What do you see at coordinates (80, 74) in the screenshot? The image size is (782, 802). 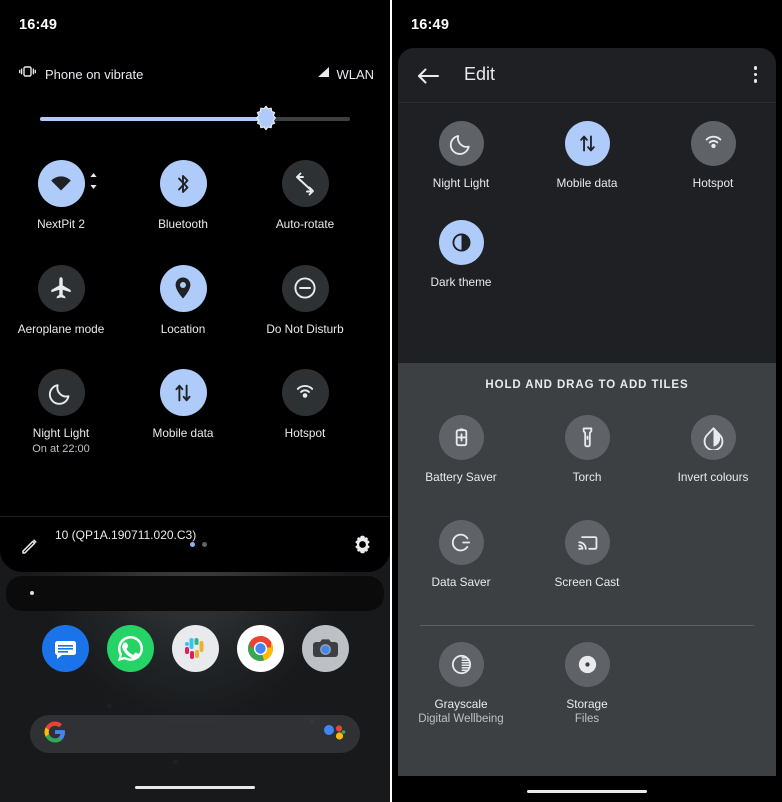 I see `vibrate-status: Phone on vibrate` at bounding box center [80, 74].